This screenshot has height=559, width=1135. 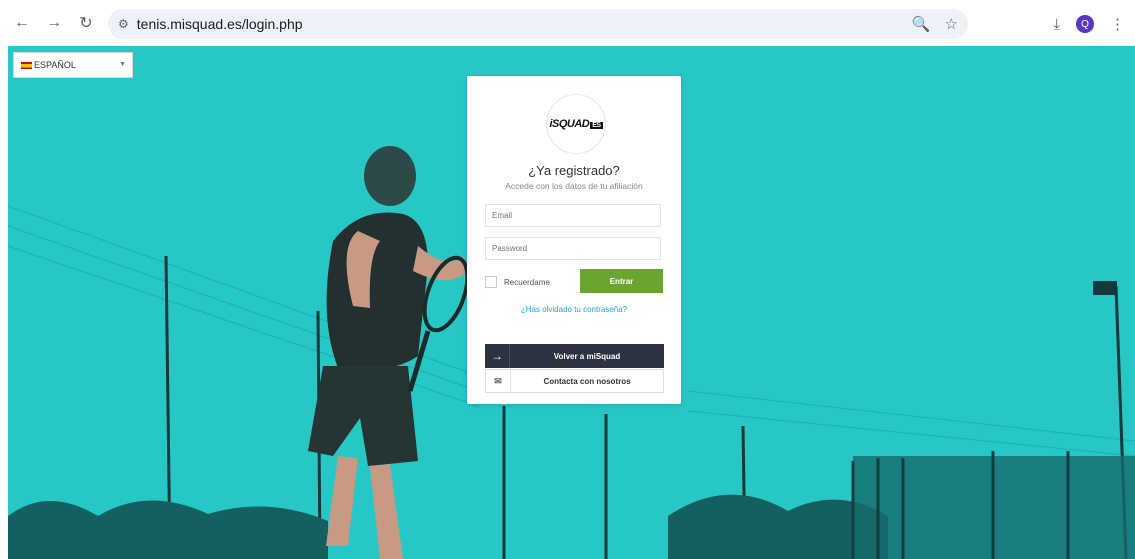 I want to click on spain-flag-icon, so click(x=26, y=65).